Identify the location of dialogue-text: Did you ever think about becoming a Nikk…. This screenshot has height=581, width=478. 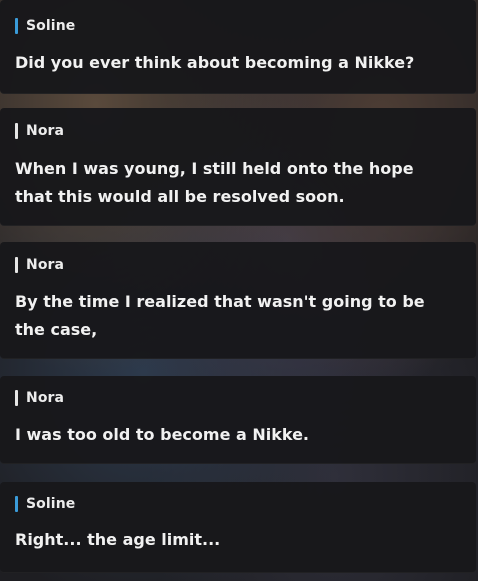
(215, 62).